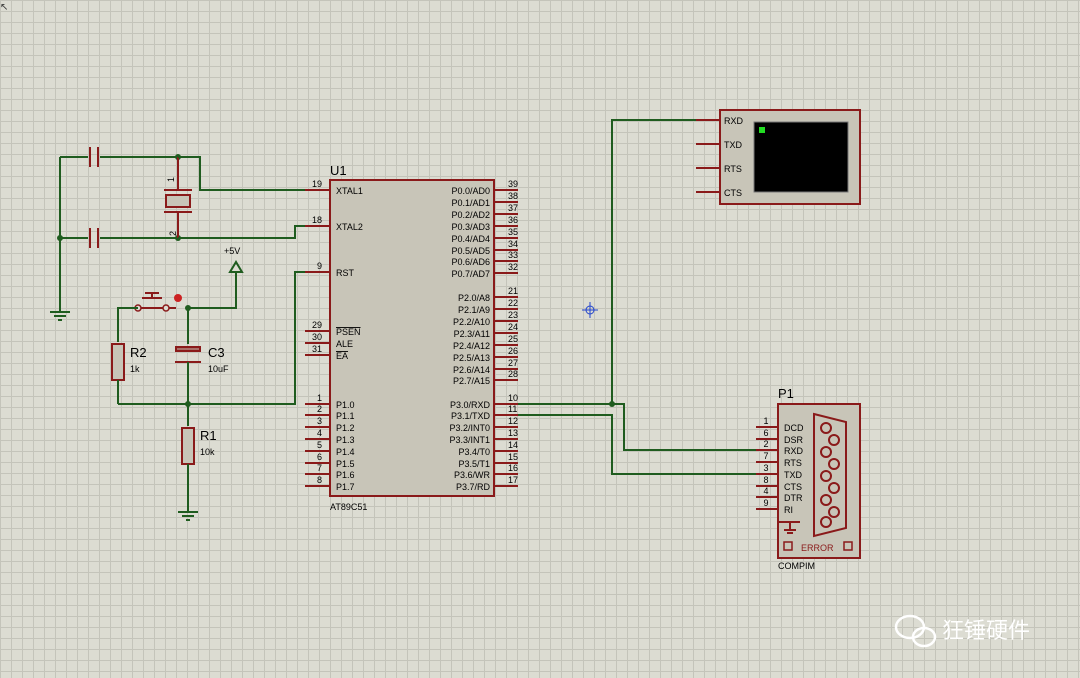 This screenshot has height=678, width=1080. I want to click on mcu-pin-name: PSEN, so click(348, 332).